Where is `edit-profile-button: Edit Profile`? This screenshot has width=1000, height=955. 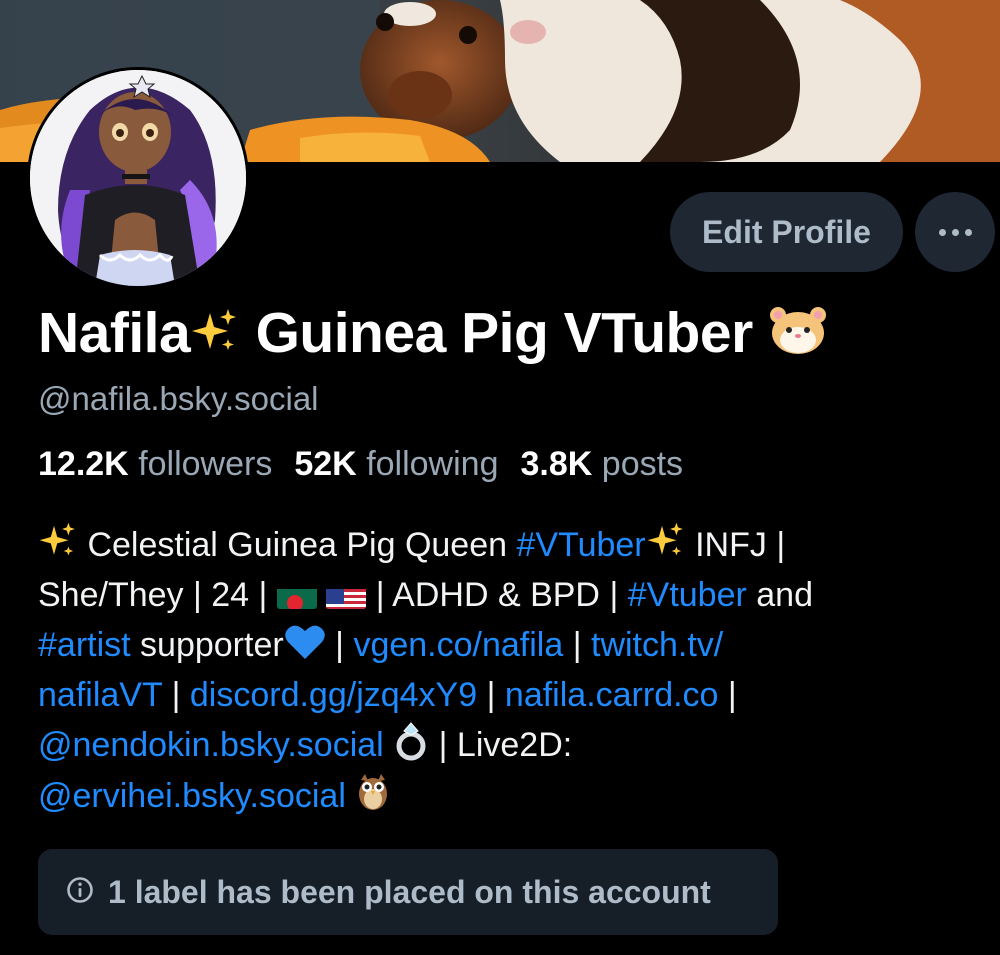
edit-profile-button: Edit Profile is located at coordinates (786, 232).